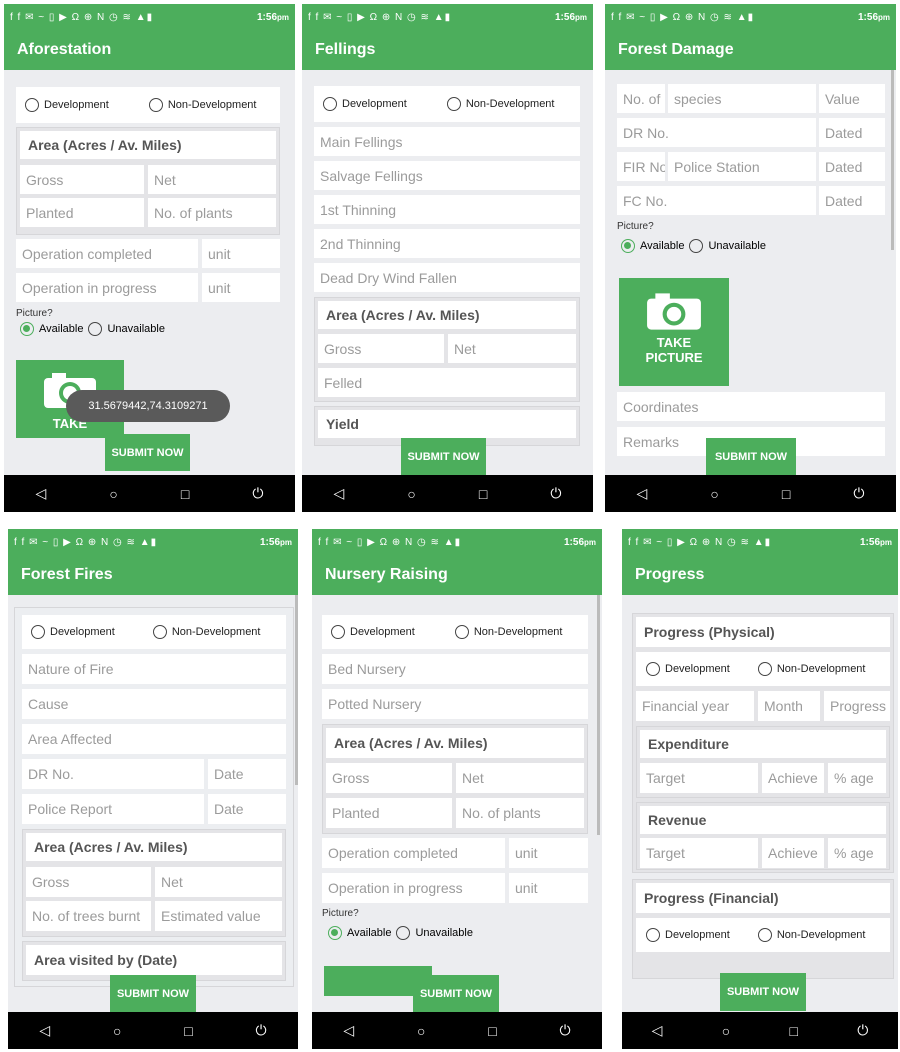 The image size is (900, 1052). What do you see at coordinates (789, 706) in the screenshot?
I see `month-field: Month` at bounding box center [789, 706].